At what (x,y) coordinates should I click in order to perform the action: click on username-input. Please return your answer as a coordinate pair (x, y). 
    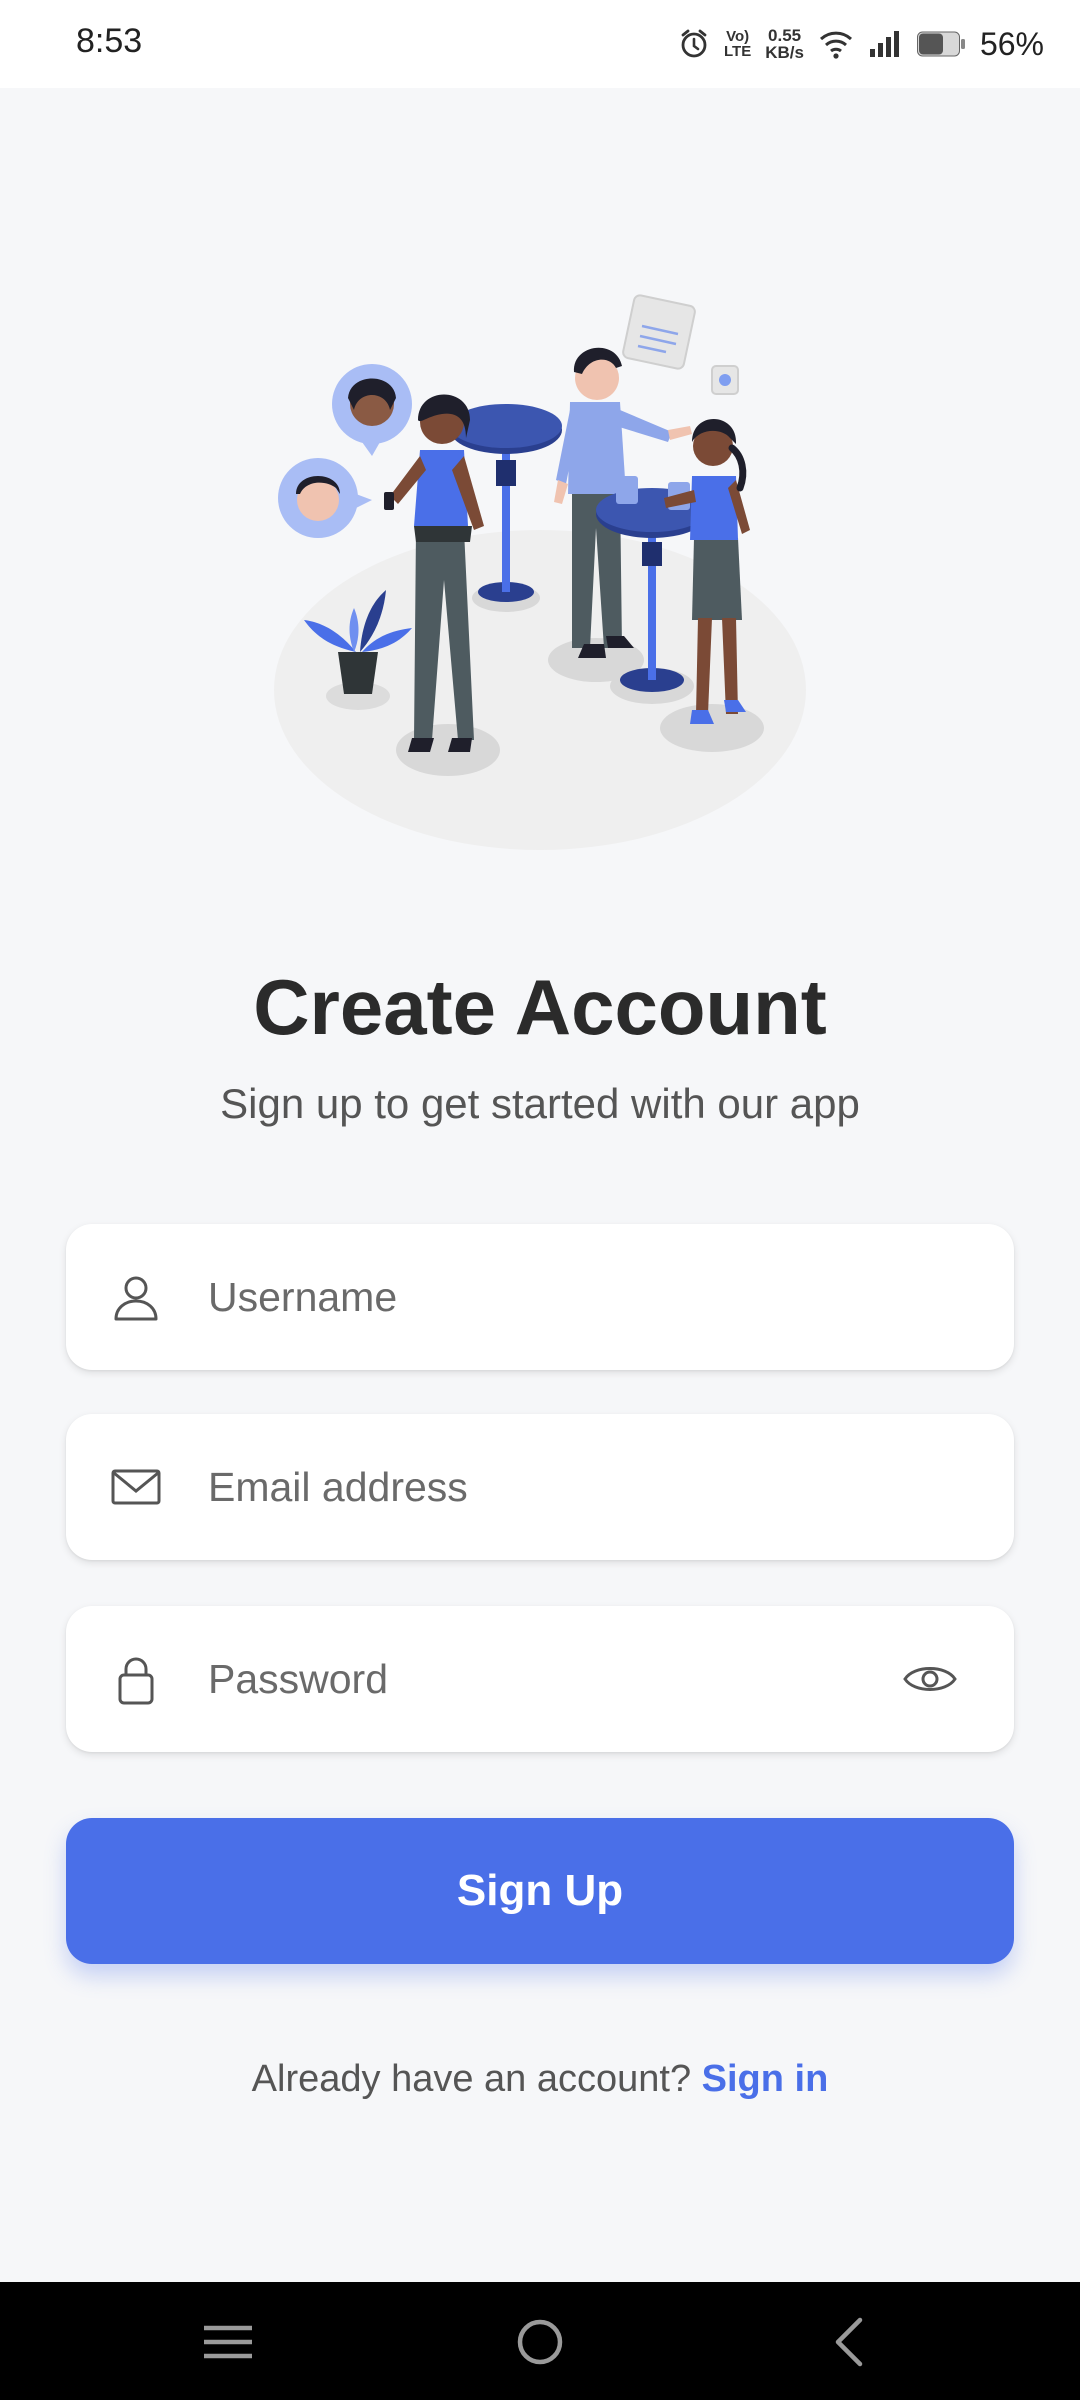
    Looking at the image, I should click on (568, 1297).